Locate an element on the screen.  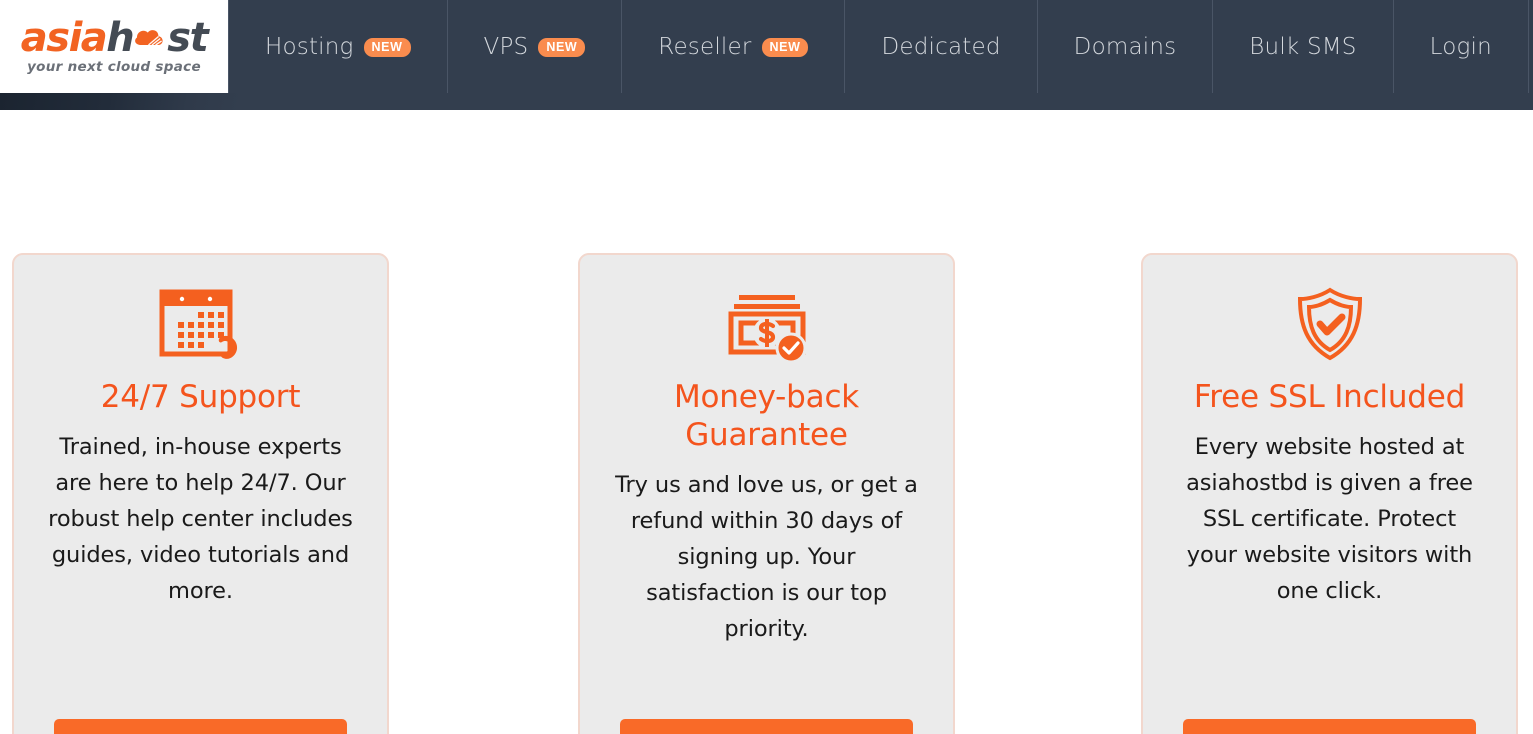
nav-item-reseller: Reseller NEW is located at coordinates (734, 46).